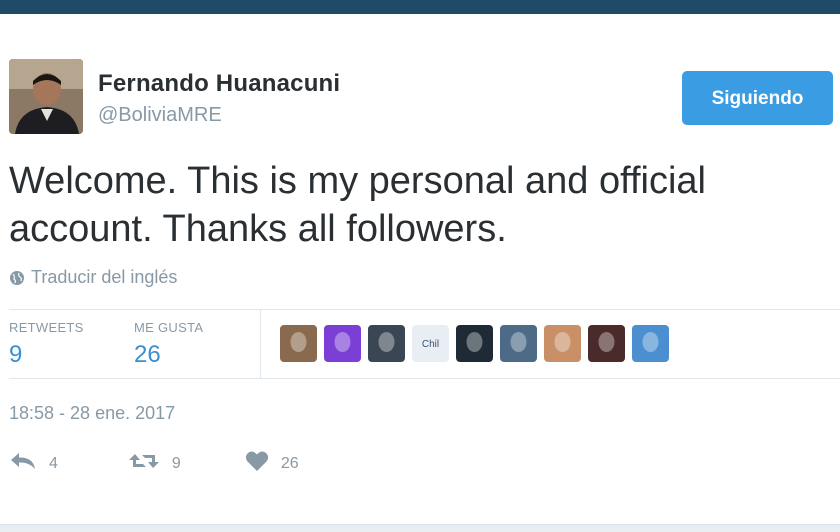  I want to click on retweets-stat: RETWEETS 9, so click(46, 344).